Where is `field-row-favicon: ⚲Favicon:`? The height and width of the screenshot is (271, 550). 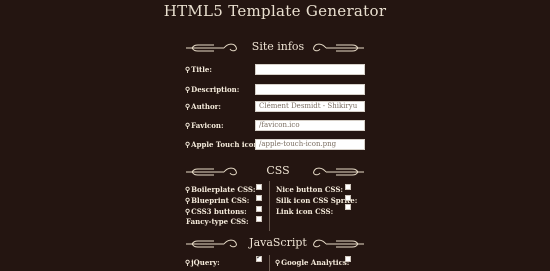
field-row-favicon: ⚲Favicon: is located at coordinates (204, 127).